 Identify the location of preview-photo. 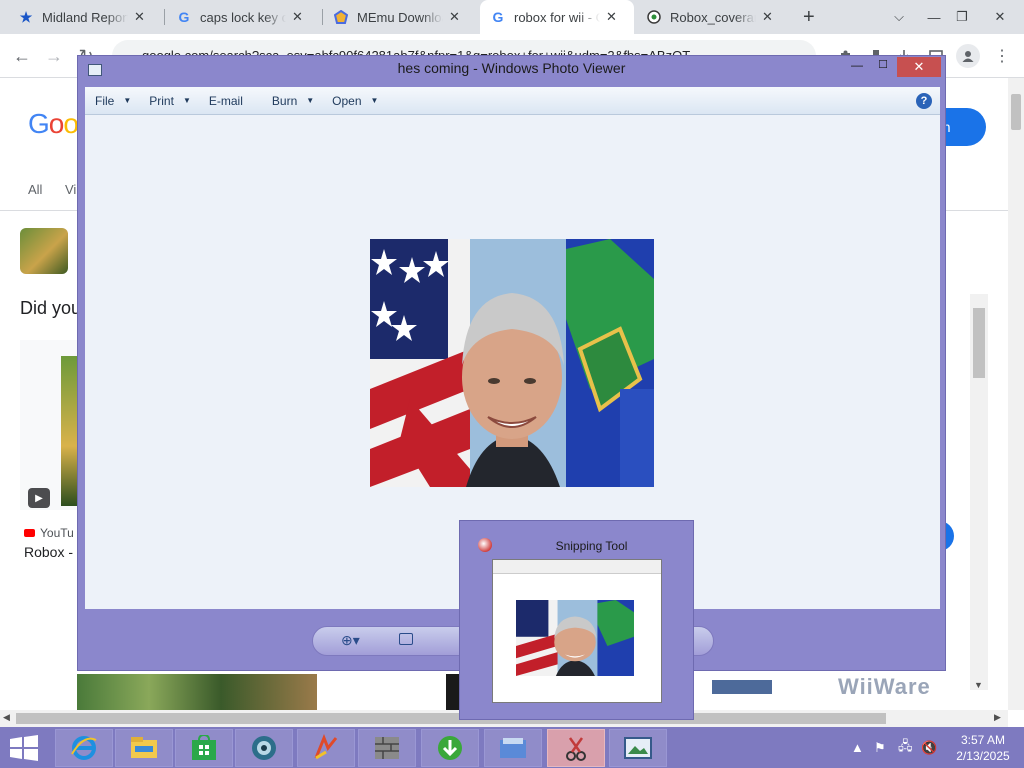
(575, 638).